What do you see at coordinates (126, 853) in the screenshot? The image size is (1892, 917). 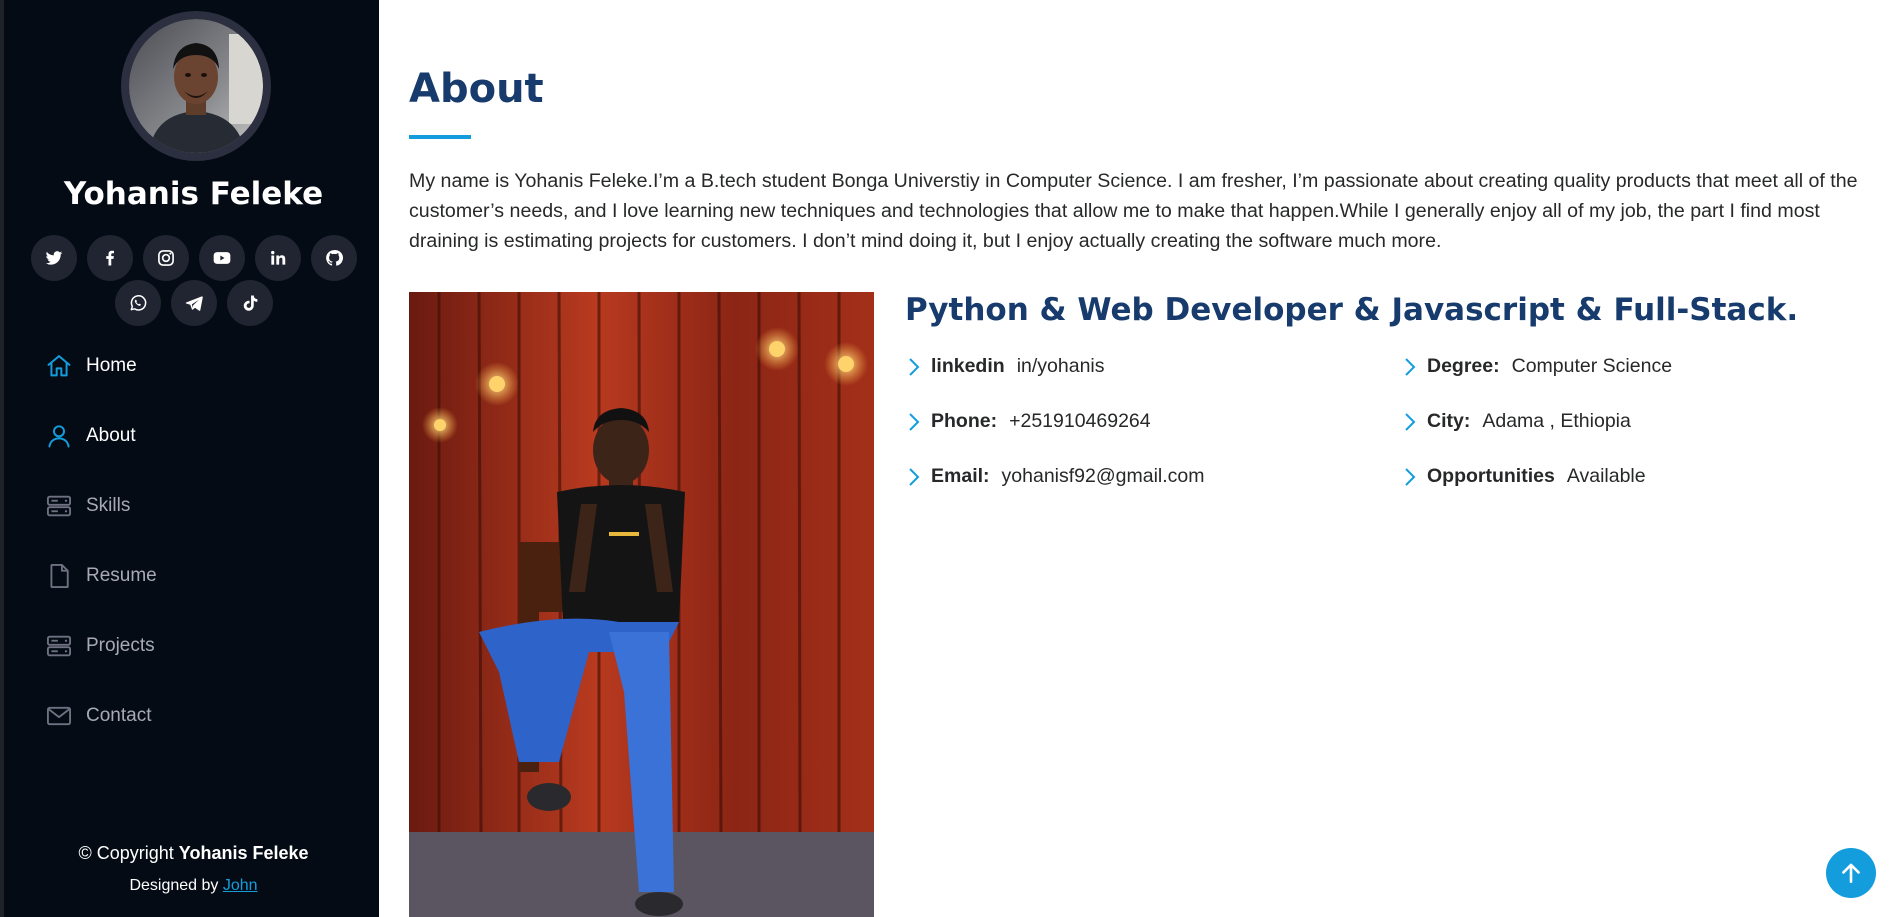 I see `copyright-prefix: © Copyright` at bounding box center [126, 853].